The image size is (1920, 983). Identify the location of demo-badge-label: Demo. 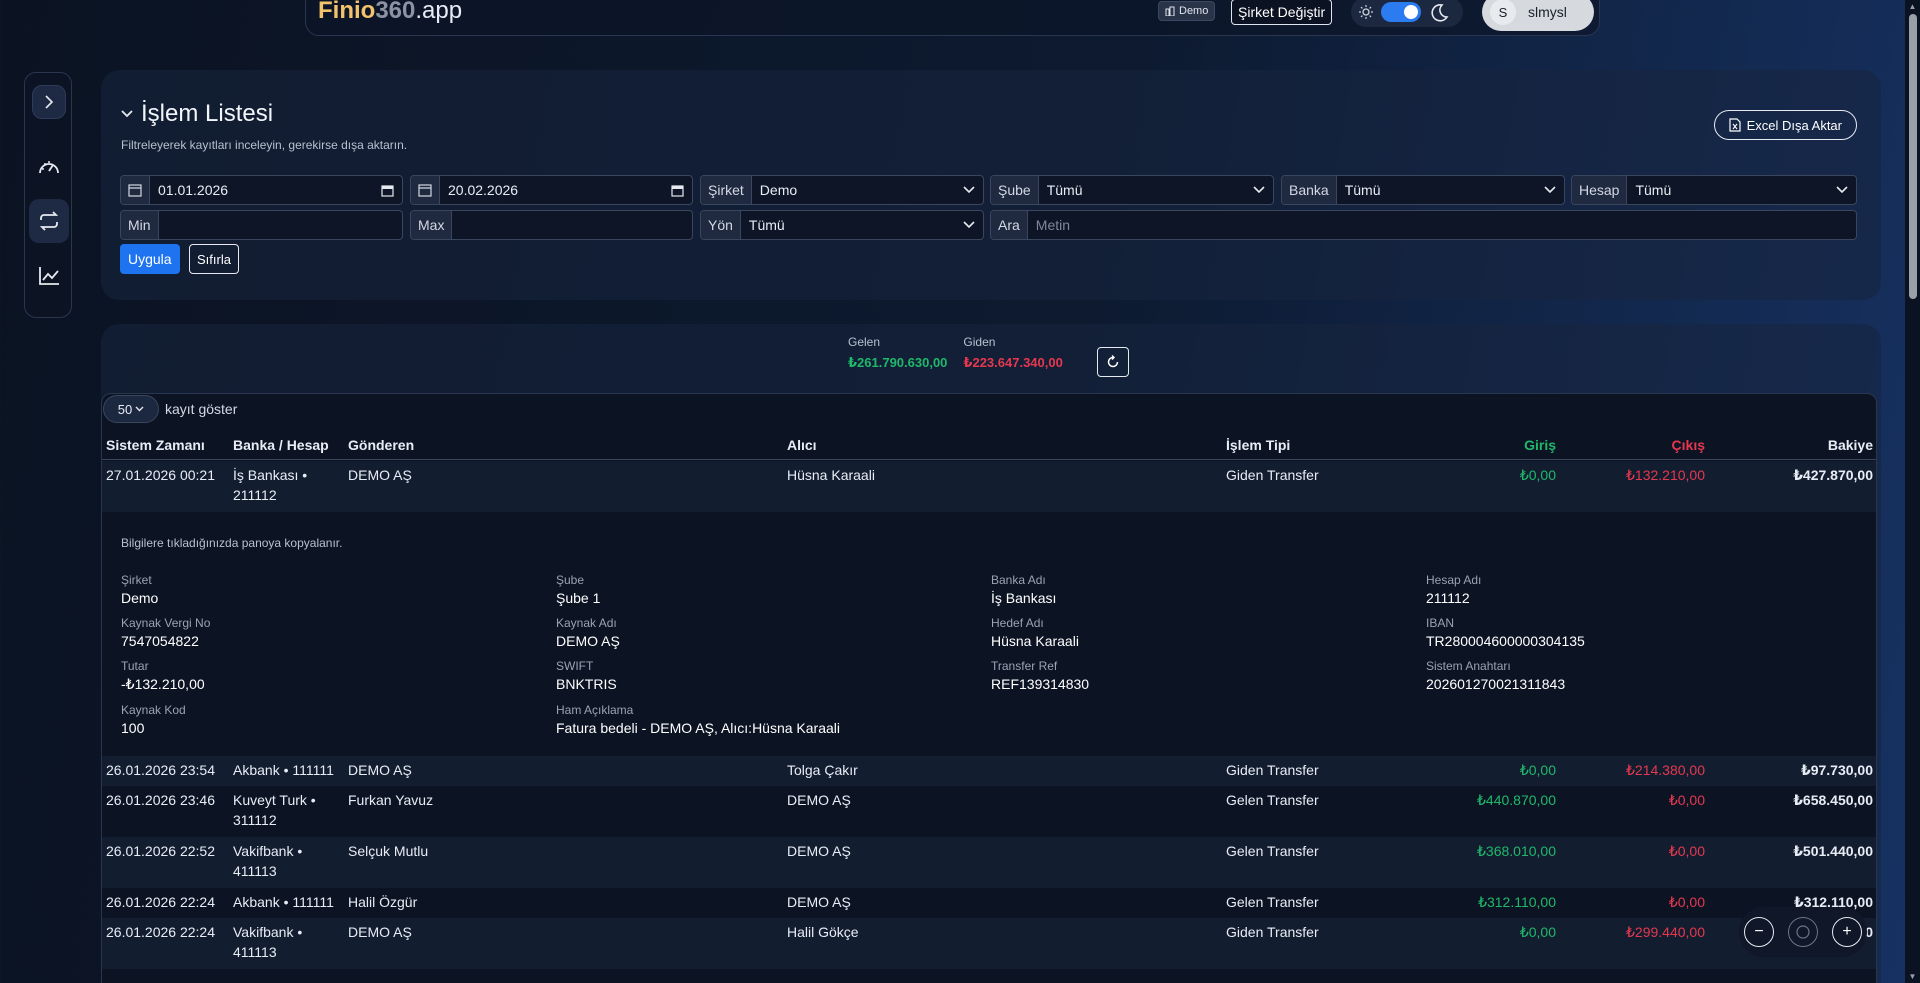
(1194, 11).